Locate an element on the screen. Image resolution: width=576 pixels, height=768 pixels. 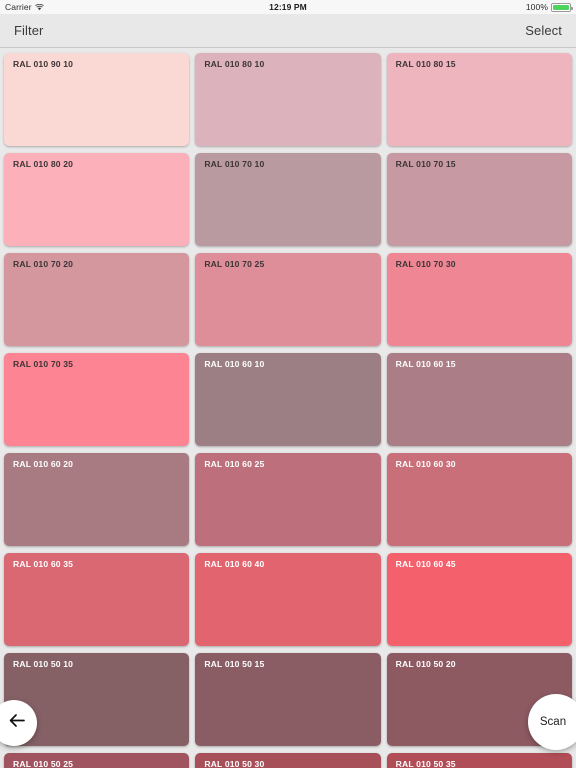
color-swatch-label: RAL 010 60 45 is located at coordinates (425, 564).